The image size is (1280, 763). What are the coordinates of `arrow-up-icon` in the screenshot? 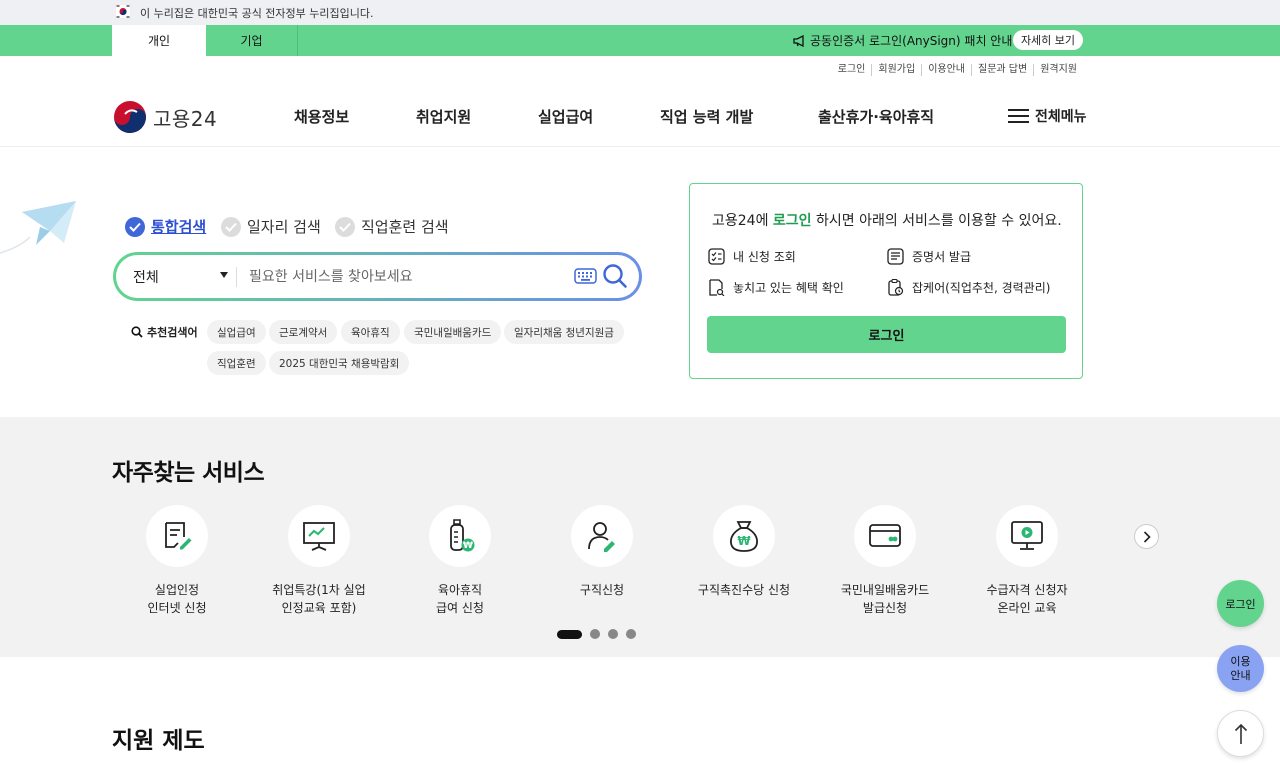 It's located at (1240, 733).